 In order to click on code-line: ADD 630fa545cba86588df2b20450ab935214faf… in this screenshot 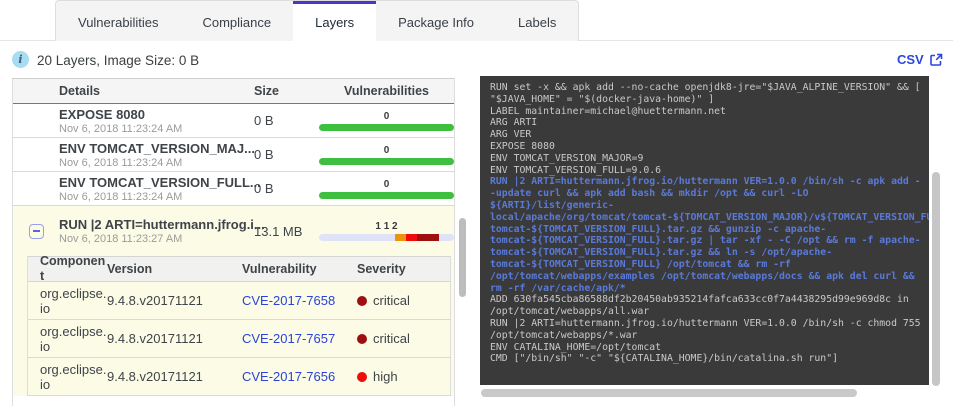, I will do `click(699, 300)`.